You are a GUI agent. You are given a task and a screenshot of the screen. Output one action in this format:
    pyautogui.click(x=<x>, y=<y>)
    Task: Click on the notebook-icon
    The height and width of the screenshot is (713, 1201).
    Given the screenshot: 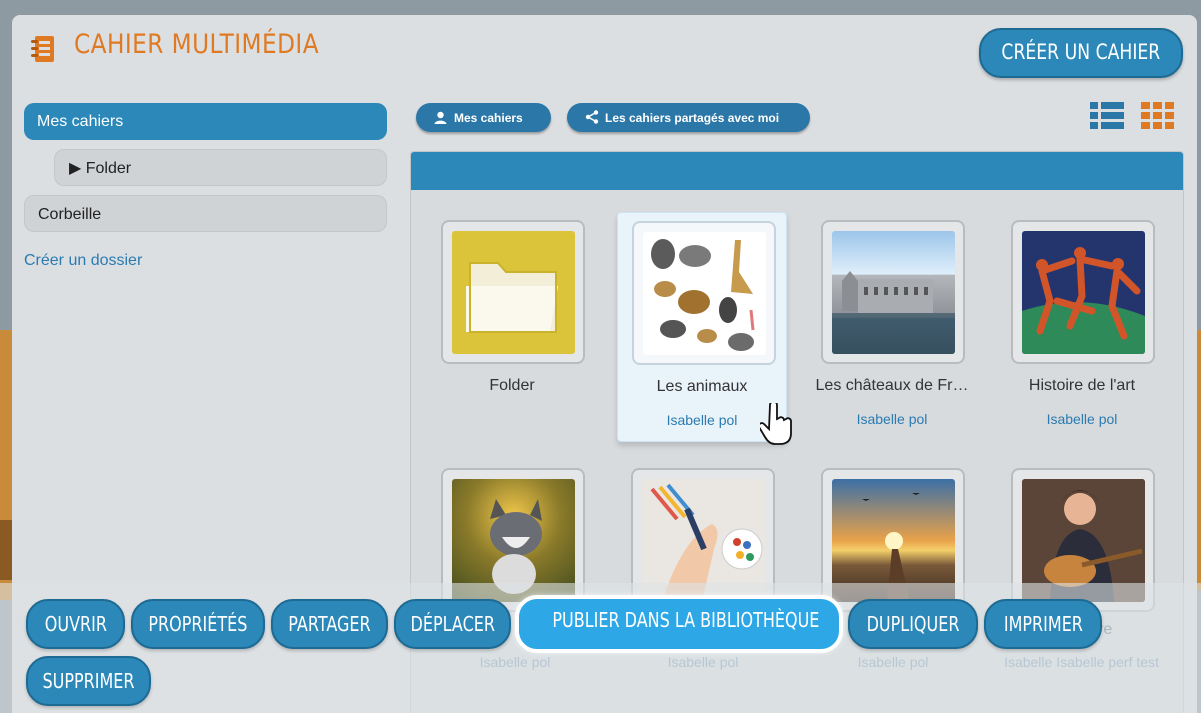 What is the action you would take?
    pyautogui.click(x=42, y=49)
    